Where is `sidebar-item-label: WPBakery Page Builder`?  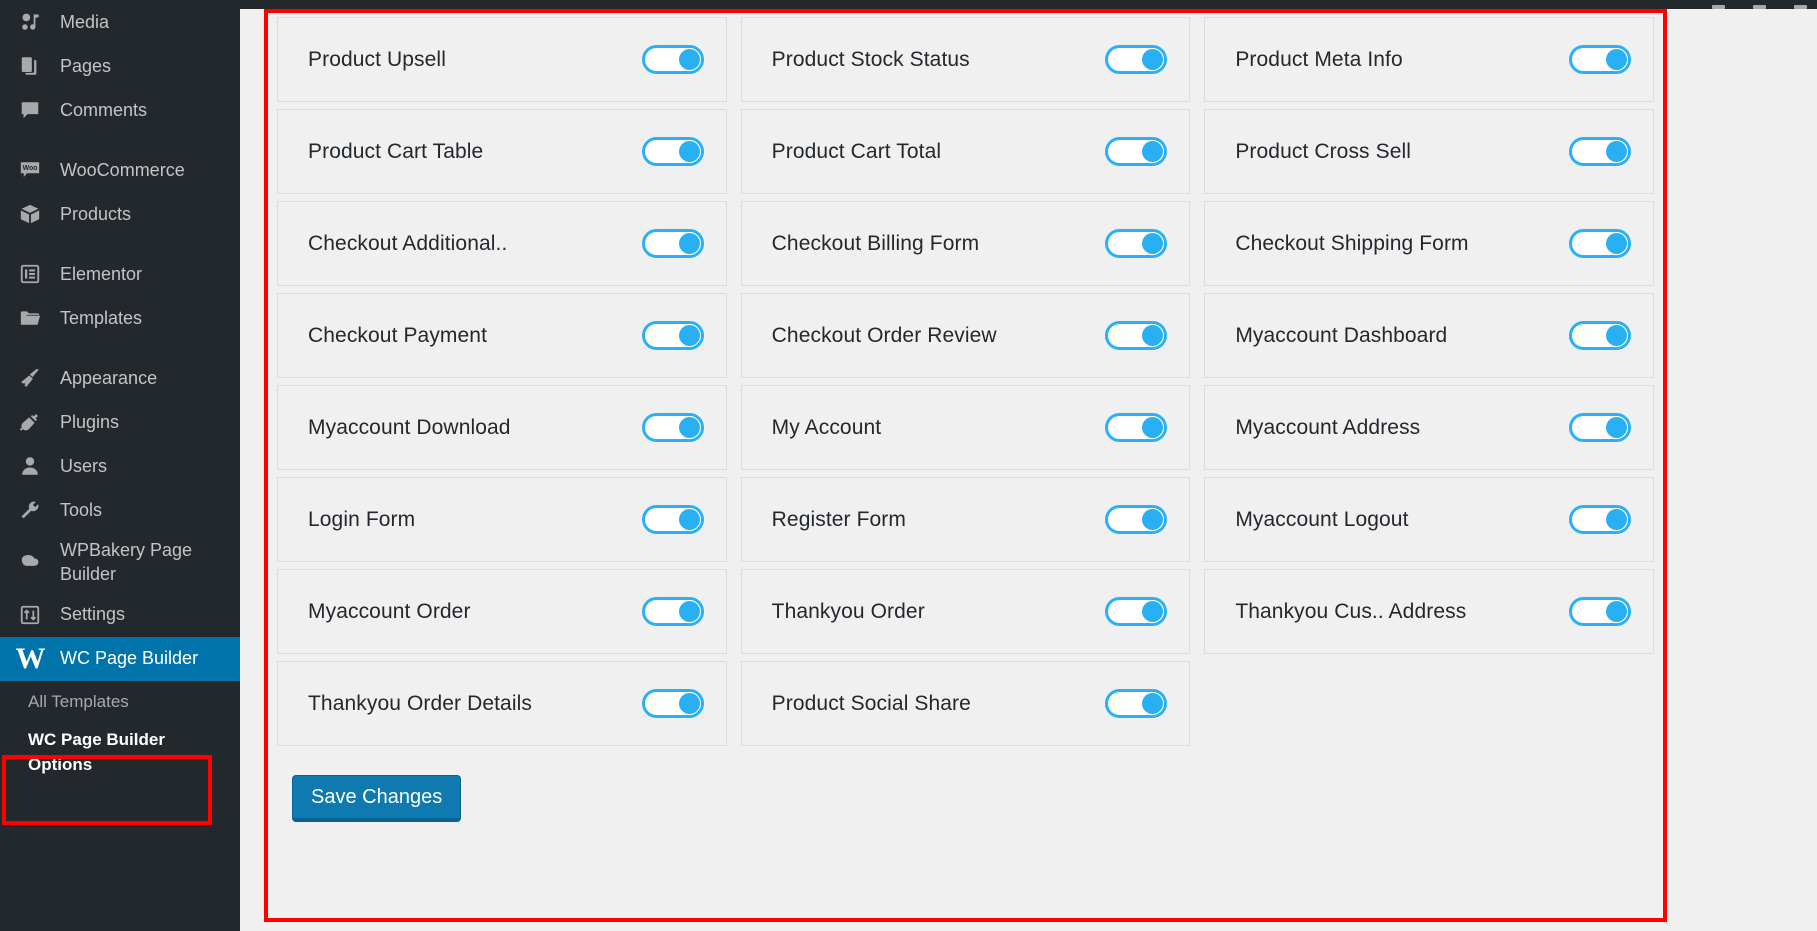
sidebar-item-label: WPBakery Page Builder is located at coordinates (126, 562).